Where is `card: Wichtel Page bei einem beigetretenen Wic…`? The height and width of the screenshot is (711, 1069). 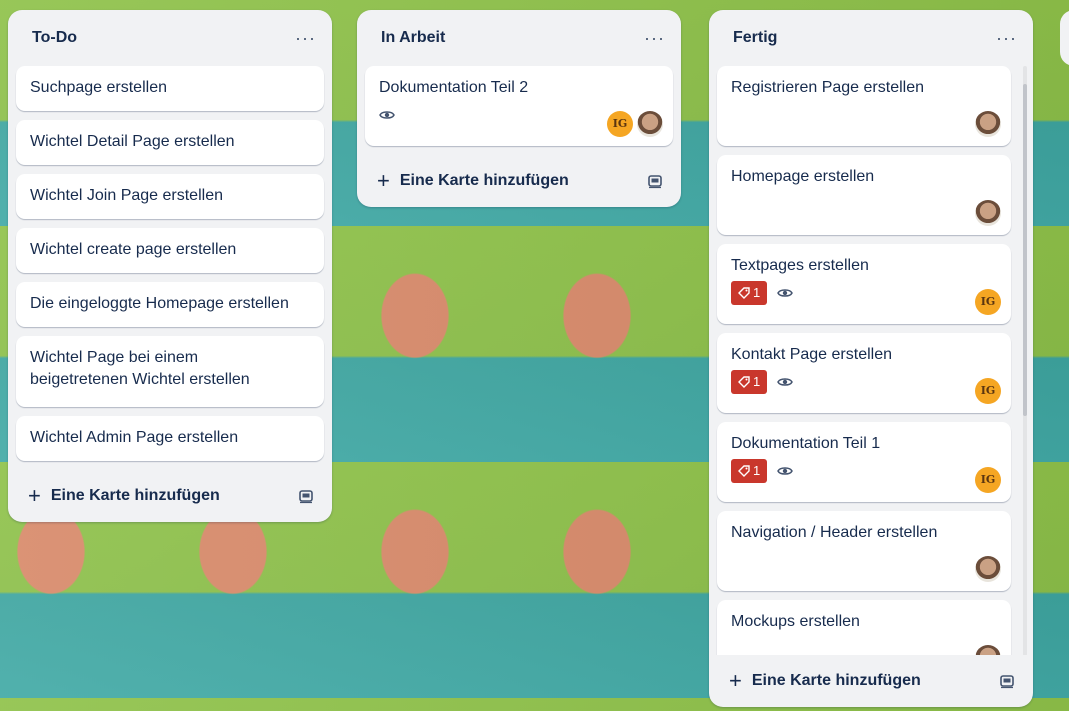
card: Wichtel Page bei einem beigetretenen Wic… is located at coordinates (170, 371).